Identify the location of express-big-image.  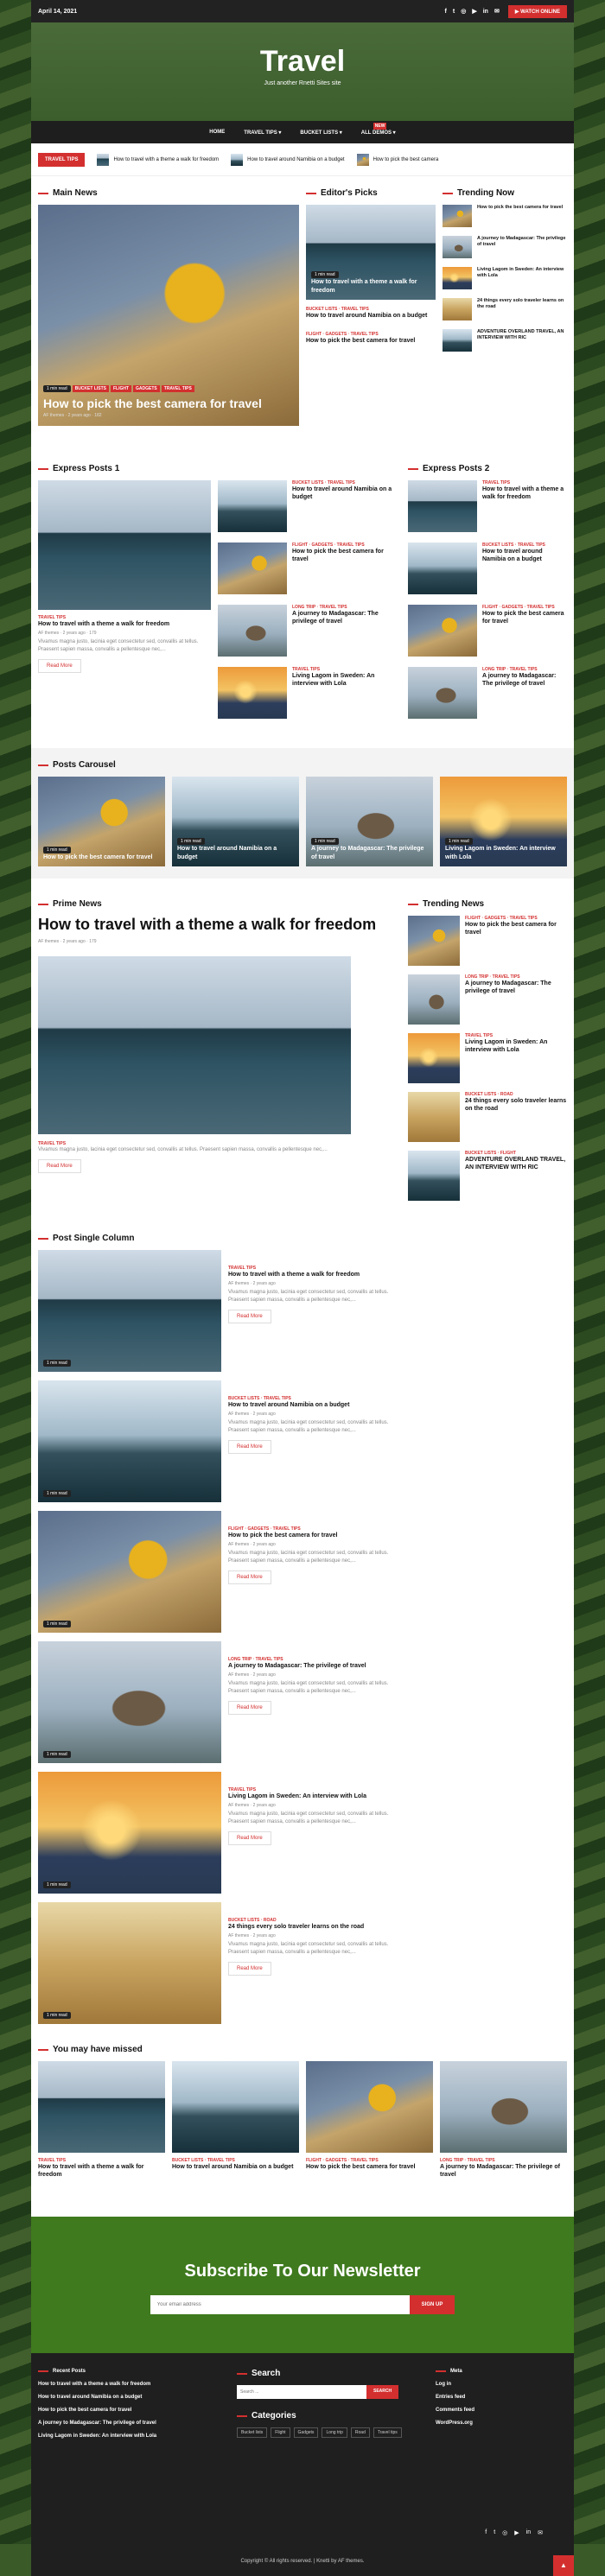
(124, 545).